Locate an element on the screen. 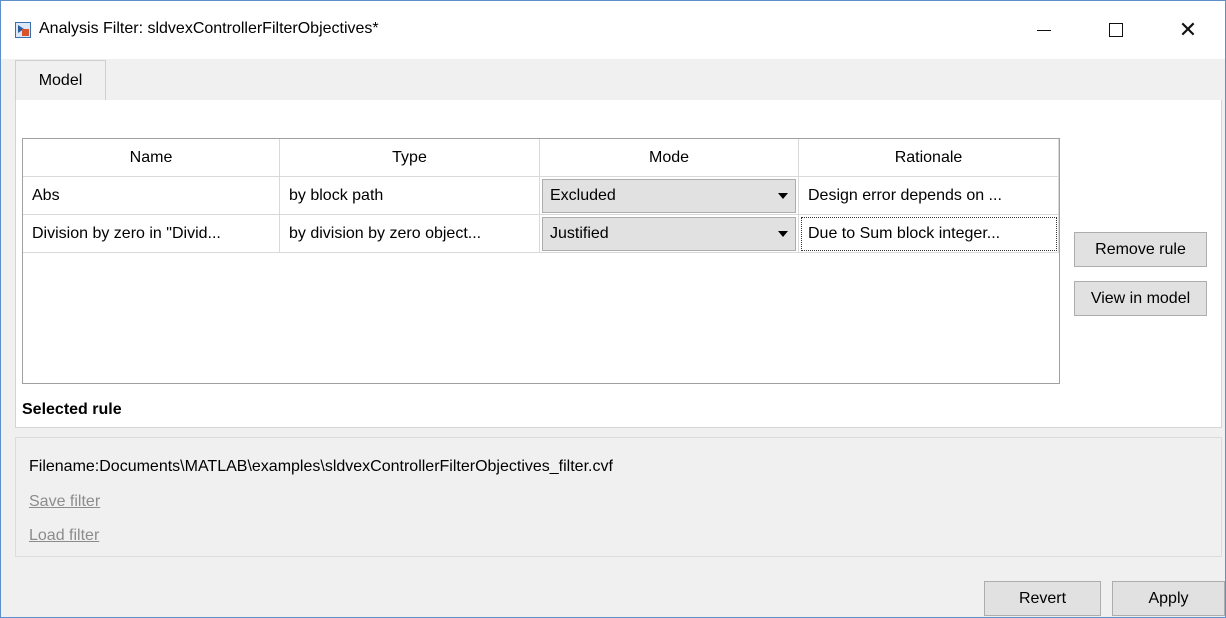 The image size is (1226, 618). column-header-mode: Mode is located at coordinates (669, 158).